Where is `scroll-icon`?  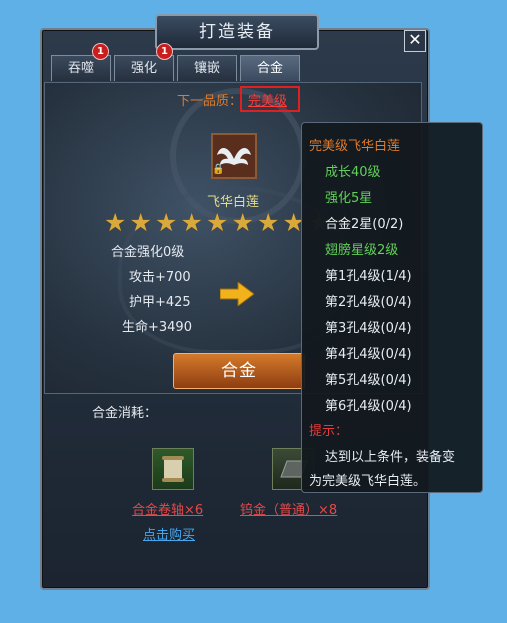
scroll-icon is located at coordinates (173, 469).